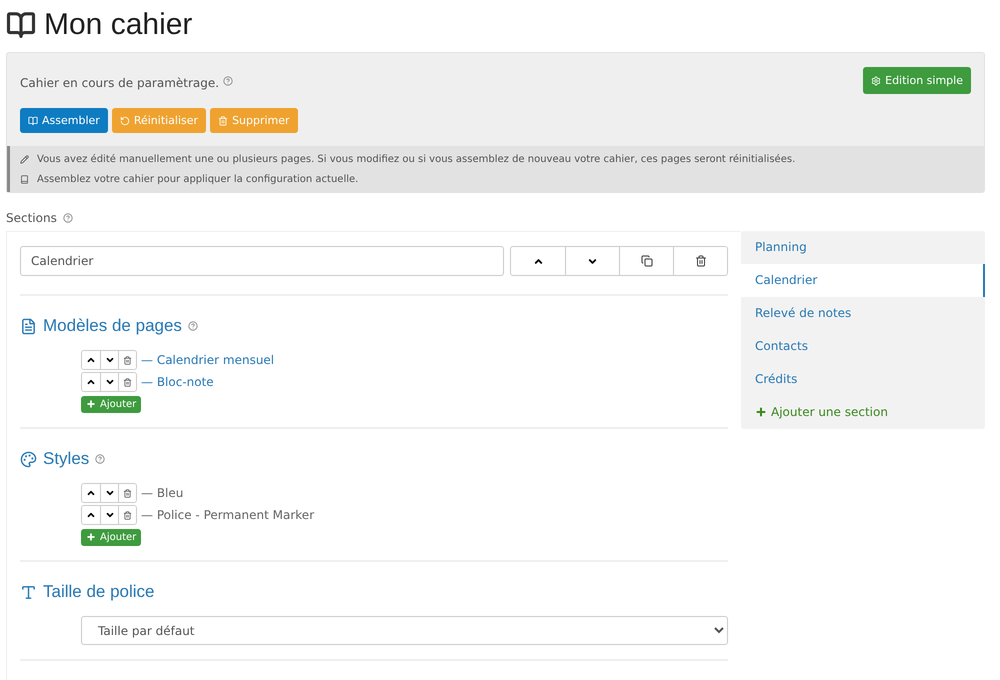 The width and height of the screenshot is (1000, 680). Describe the element at coordinates (254, 120) in the screenshot. I see `action-button: Supprimer` at that location.